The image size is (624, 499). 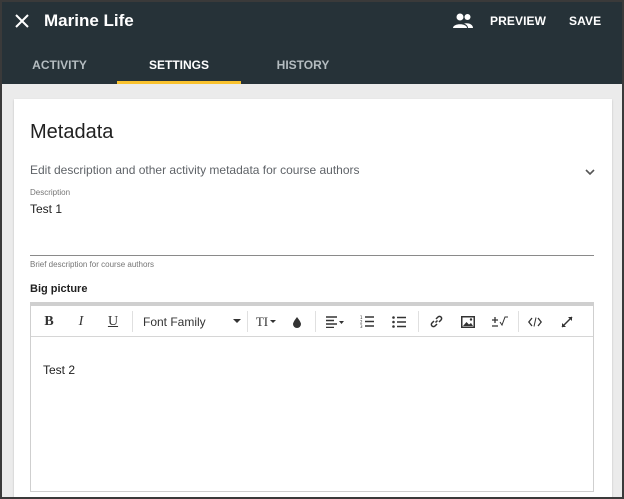 I want to click on image-icon, so click(x=468, y=321).